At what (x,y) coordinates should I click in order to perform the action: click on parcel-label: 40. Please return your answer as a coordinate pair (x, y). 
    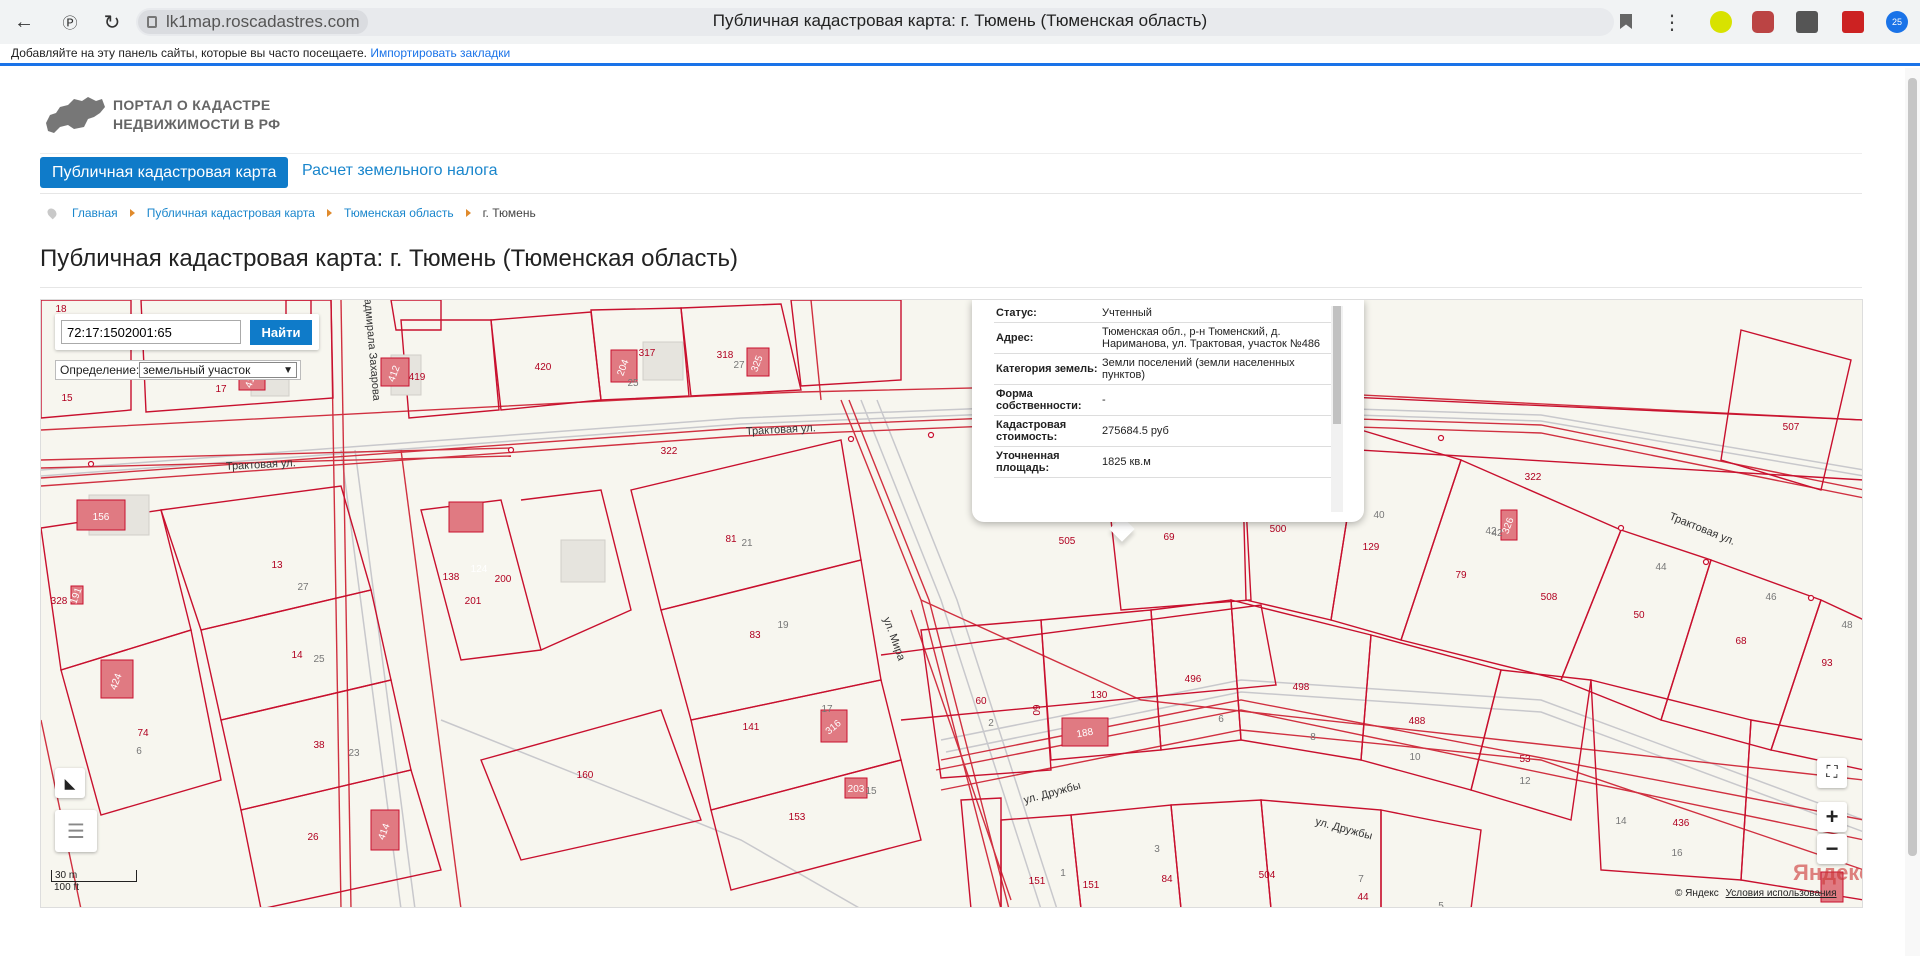
    Looking at the image, I should click on (1379, 515).